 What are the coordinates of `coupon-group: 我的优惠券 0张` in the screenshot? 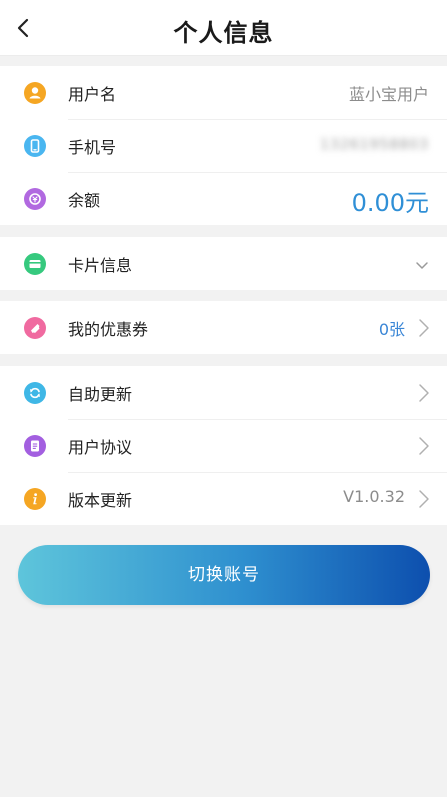 It's located at (223, 327).